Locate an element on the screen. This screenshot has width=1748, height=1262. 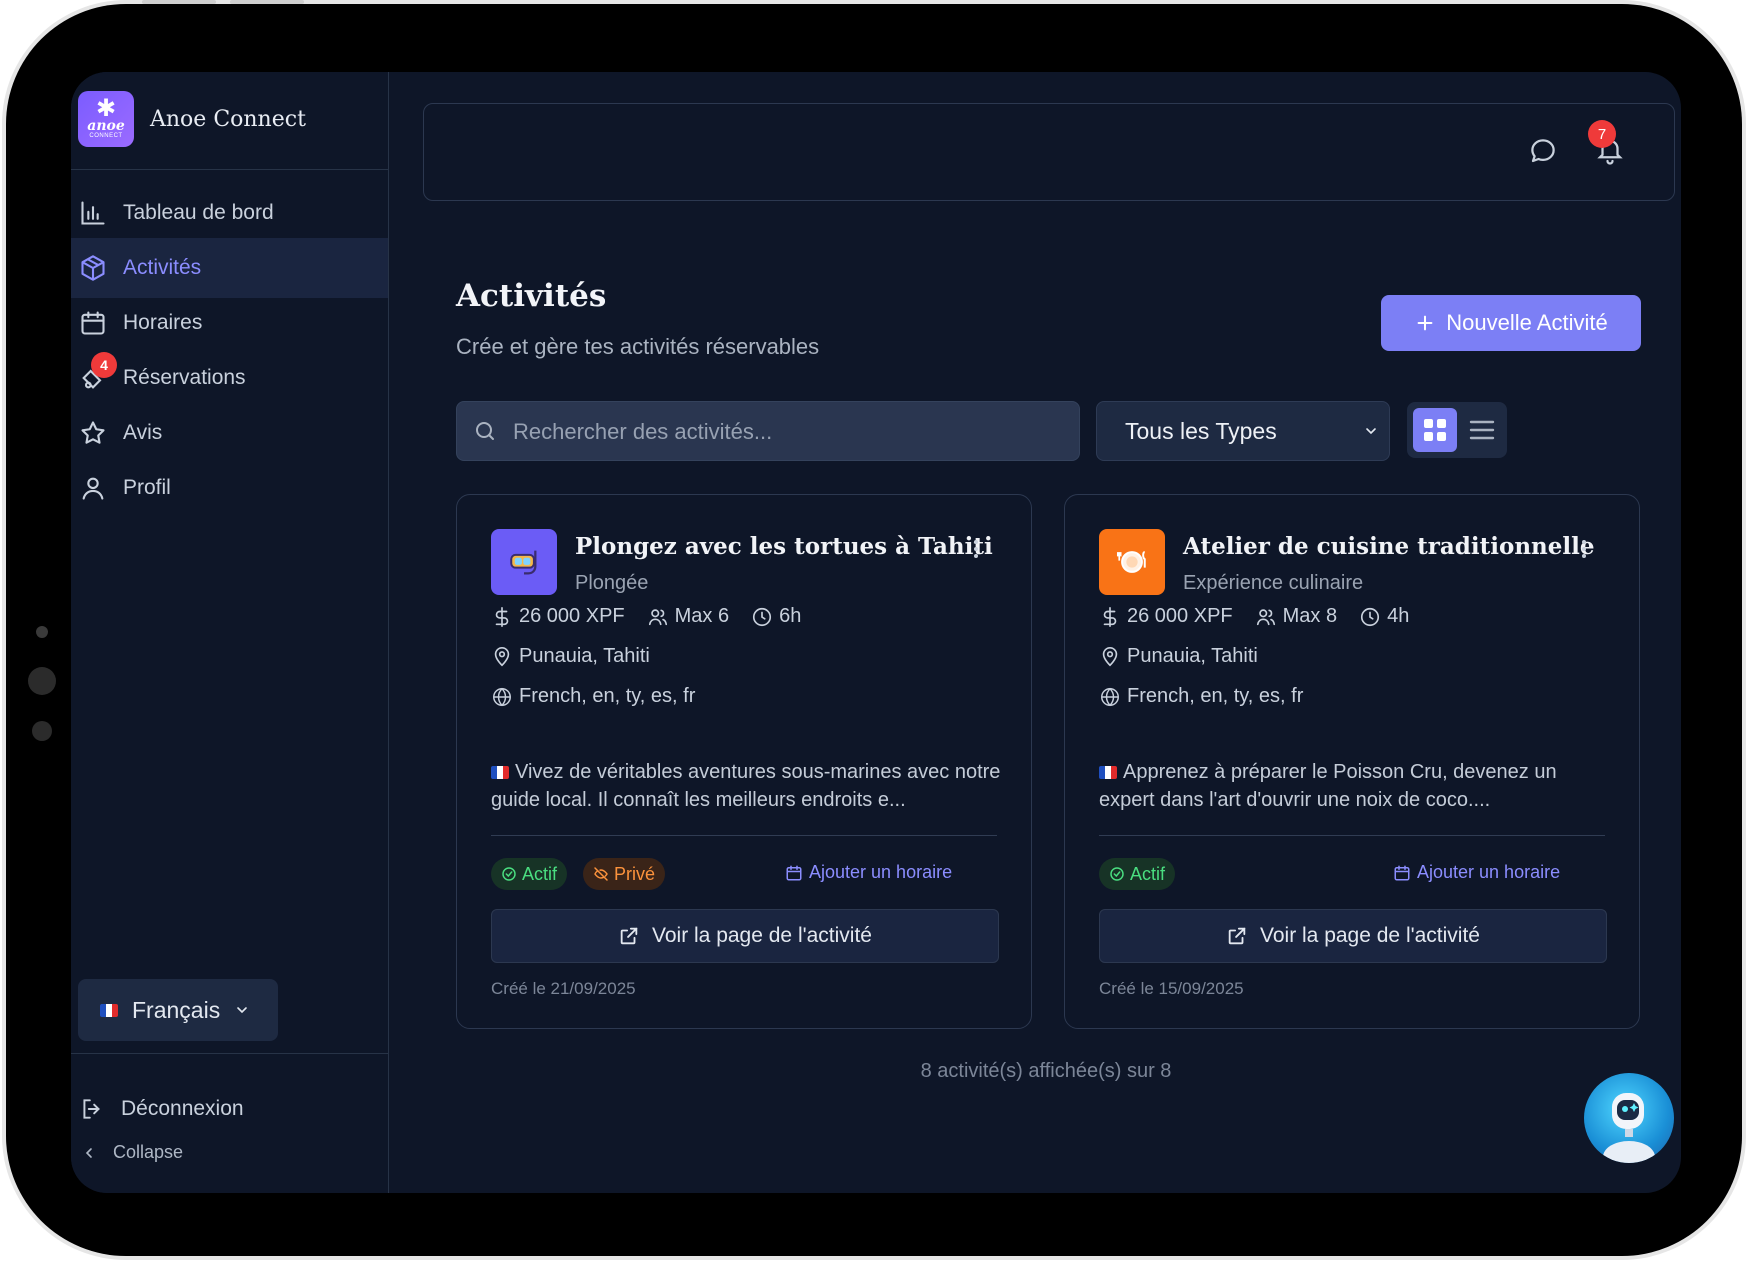
map-pin-icon is located at coordinates (1110, 656).